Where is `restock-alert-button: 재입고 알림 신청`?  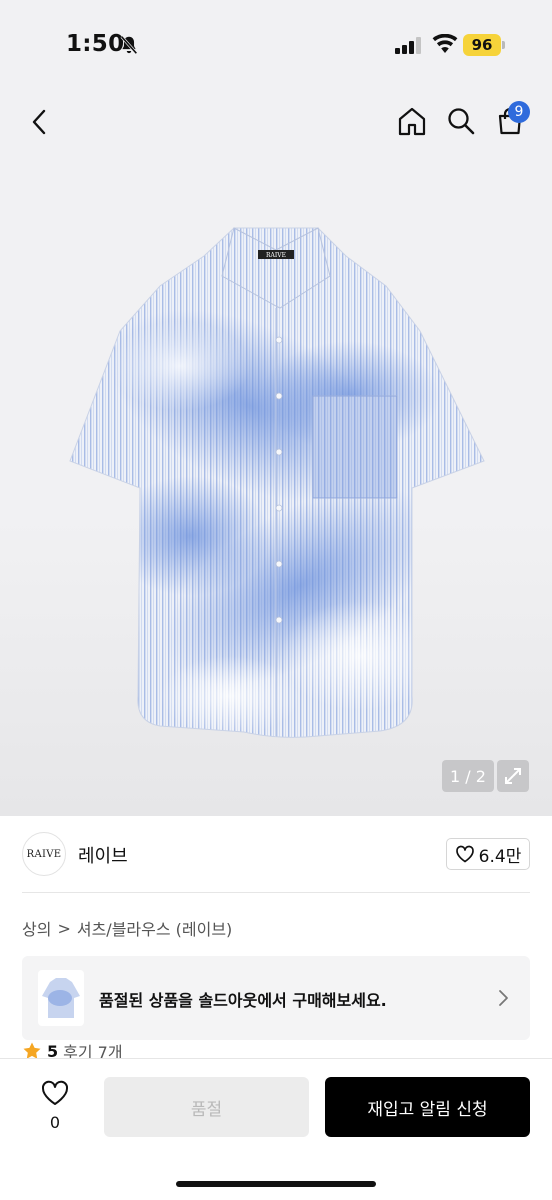
restock-alert-button: 재입고 알림 신청 is located at coordinates (427, 1107).